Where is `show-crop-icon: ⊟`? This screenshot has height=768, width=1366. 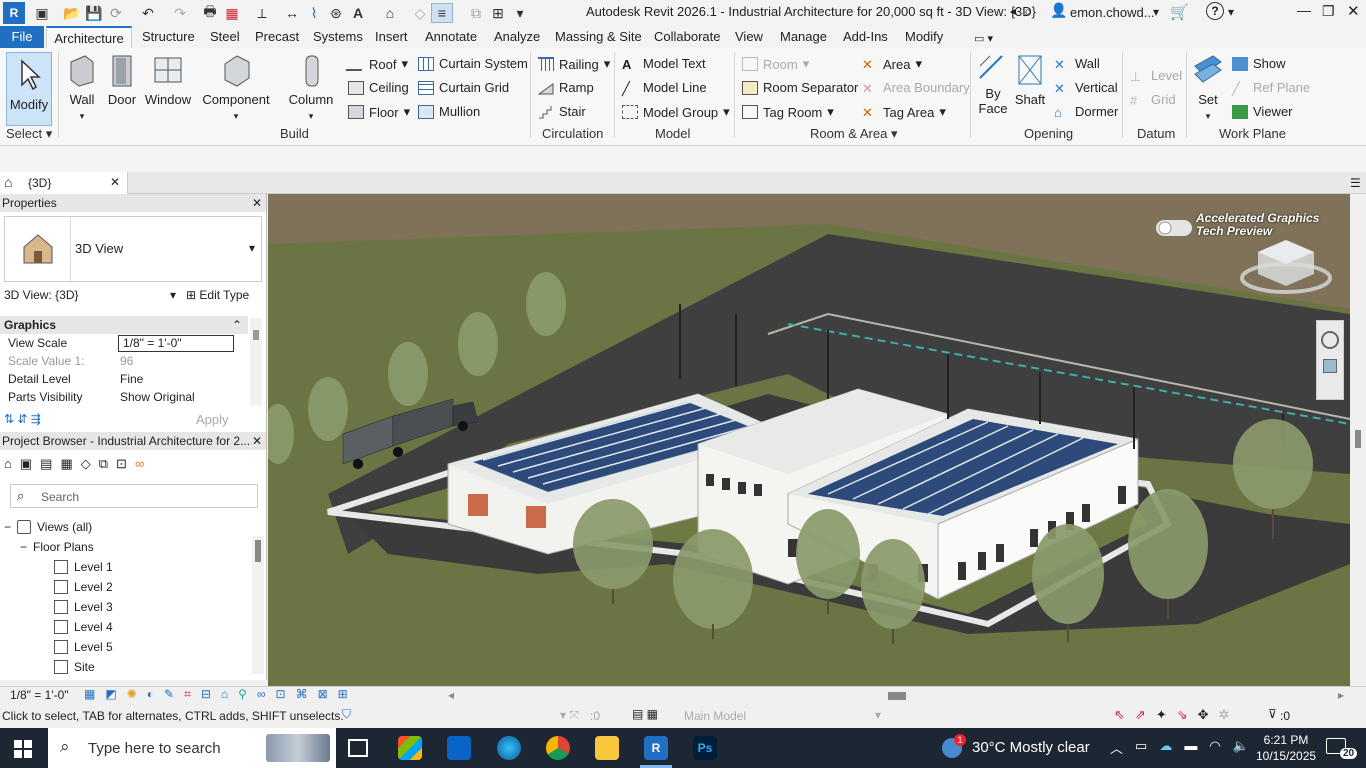 show-crop-icon: ⊟ is located at coordinates (206, 694).